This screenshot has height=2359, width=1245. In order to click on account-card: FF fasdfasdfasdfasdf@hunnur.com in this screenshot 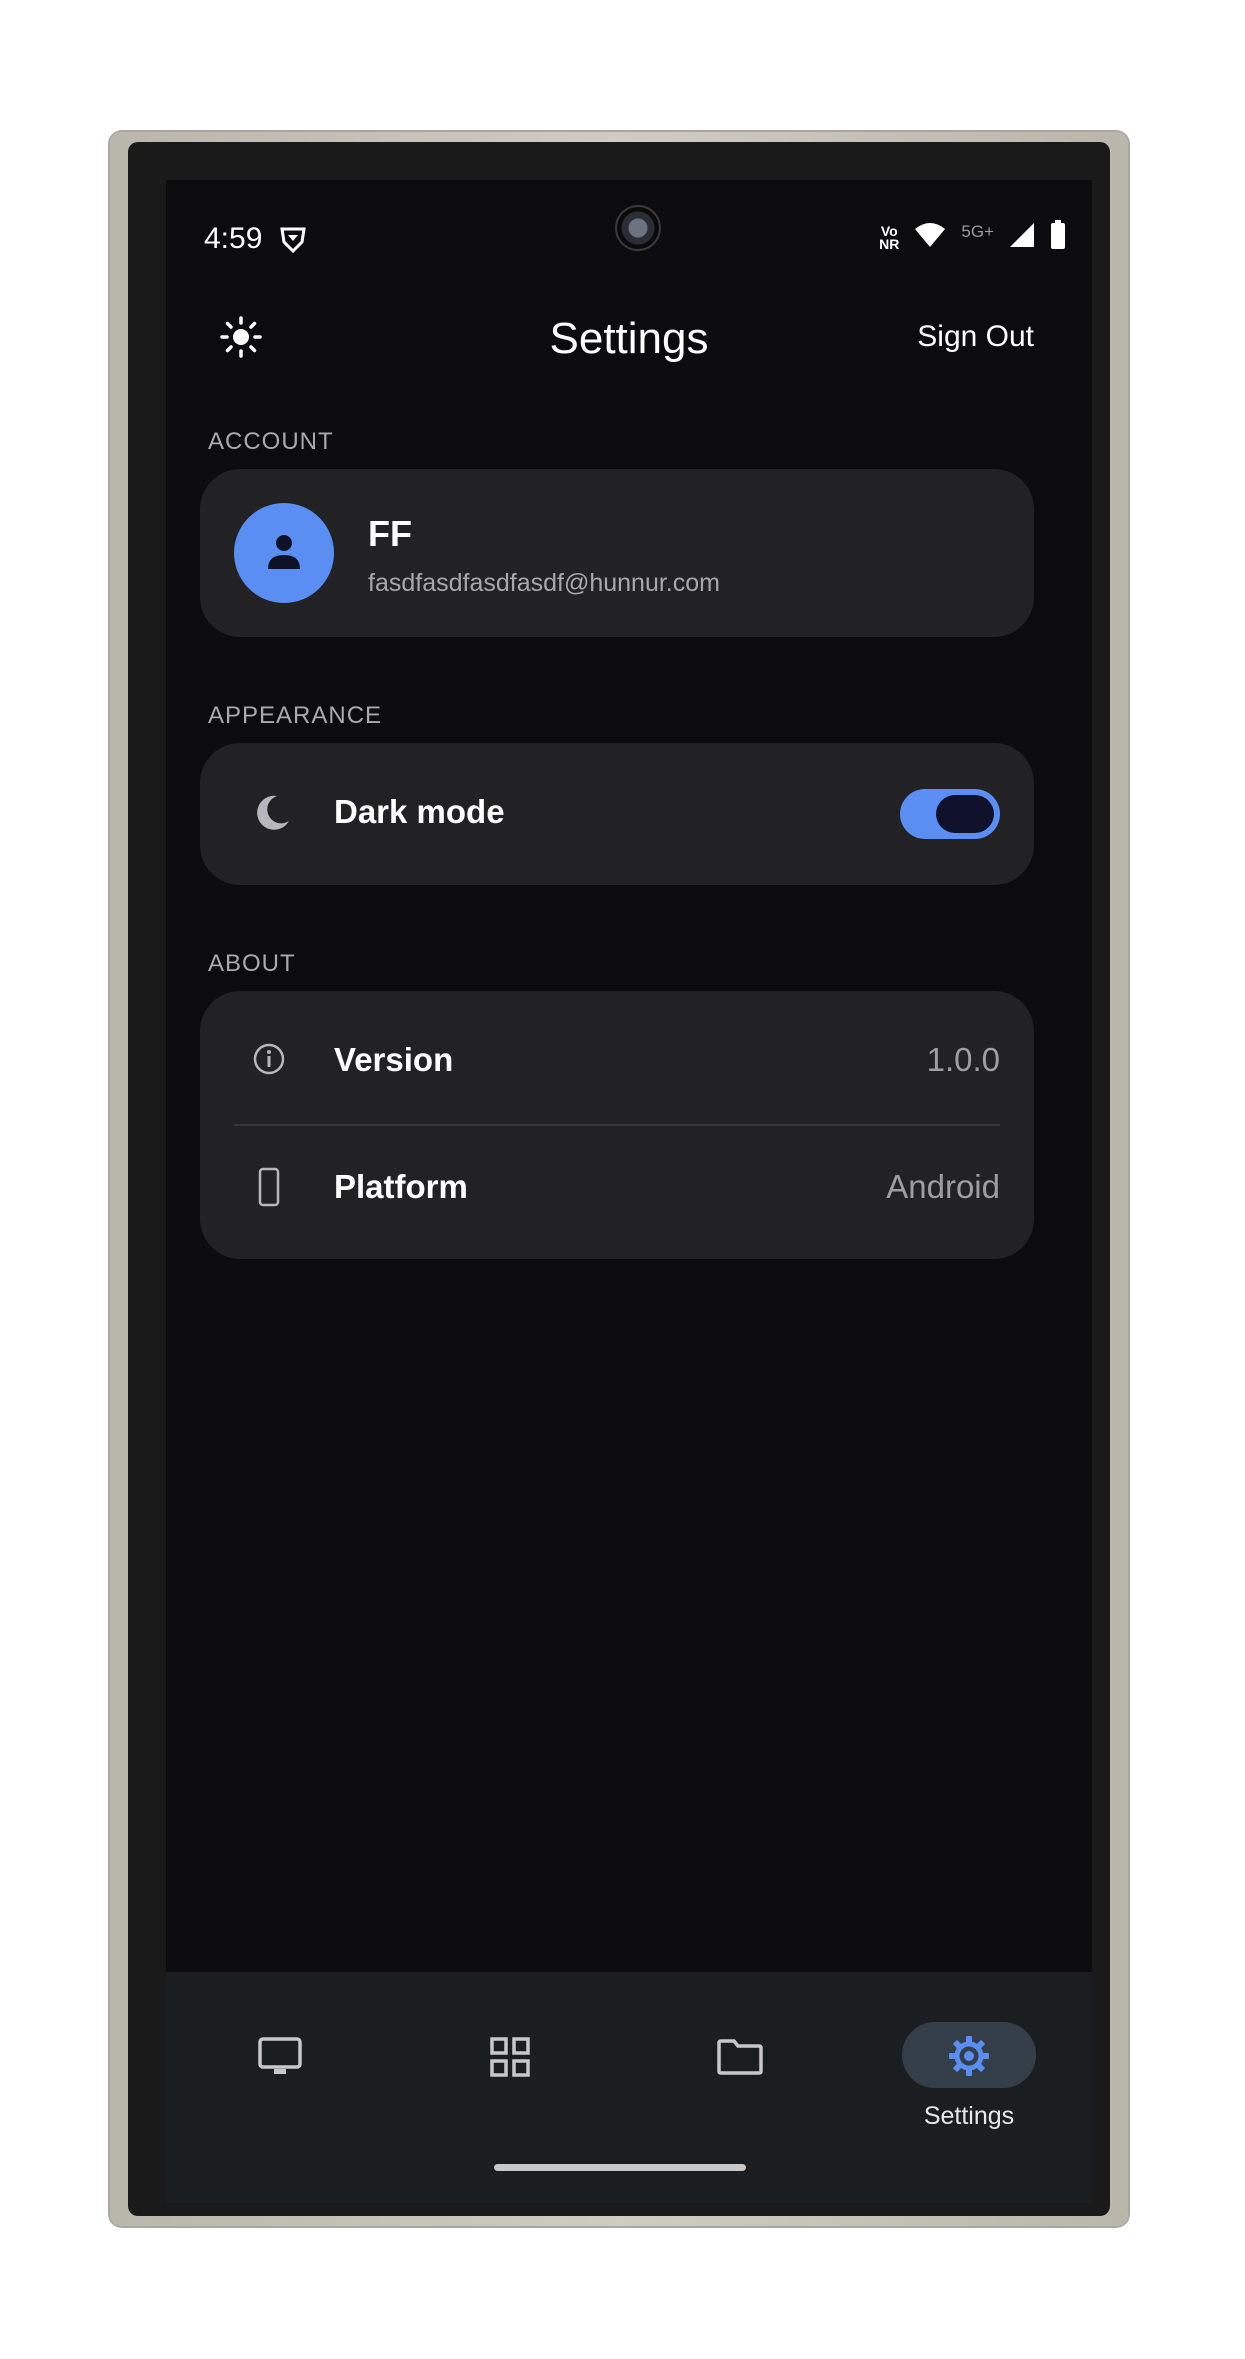, I will do `click(617, 553)`.